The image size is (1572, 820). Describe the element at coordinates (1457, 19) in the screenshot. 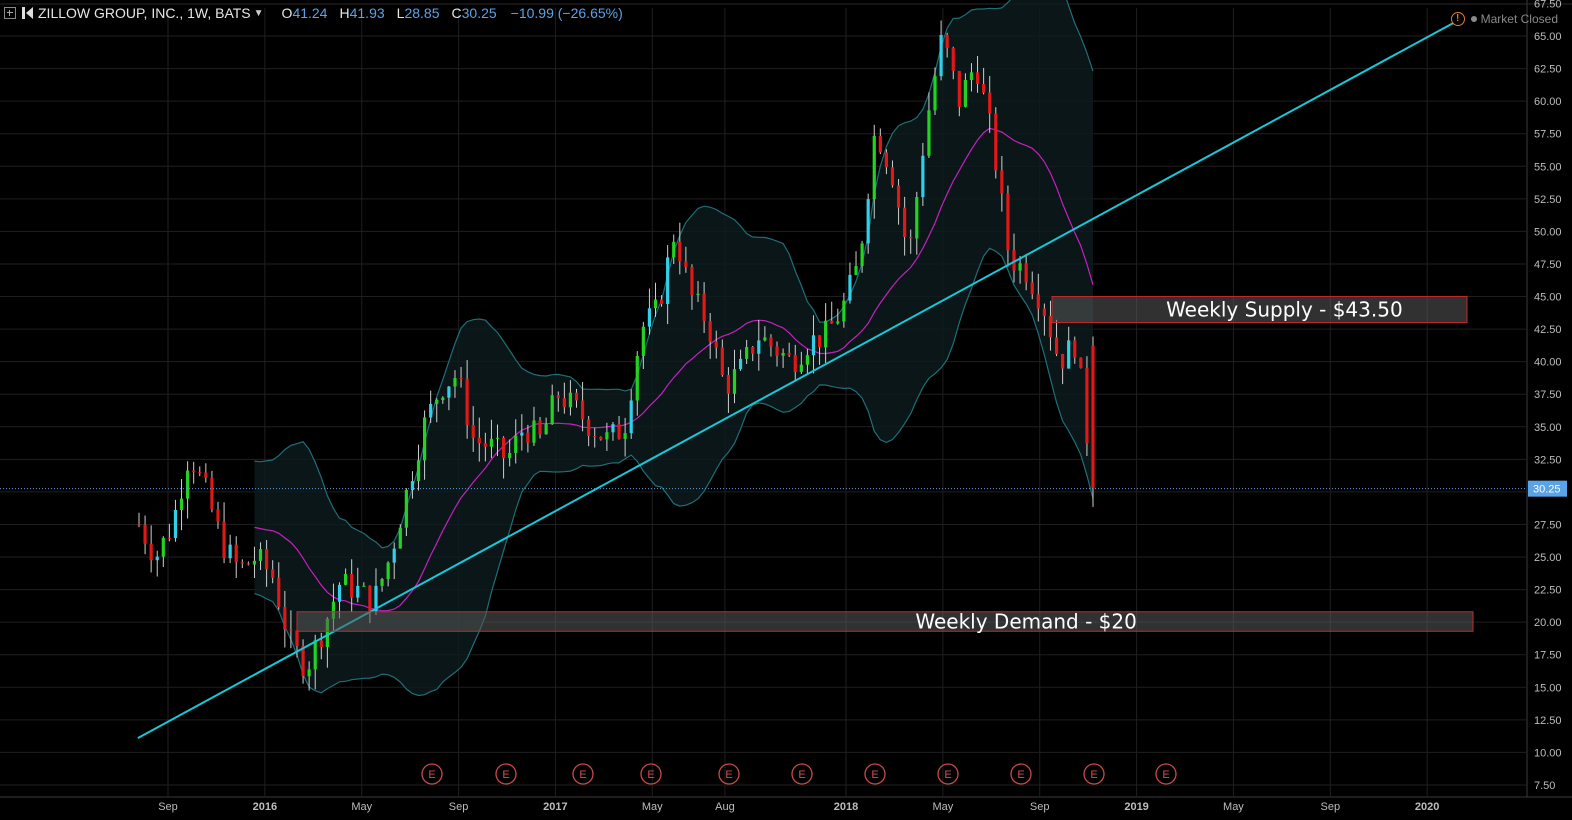

I see `warning-icon: !` at that location.